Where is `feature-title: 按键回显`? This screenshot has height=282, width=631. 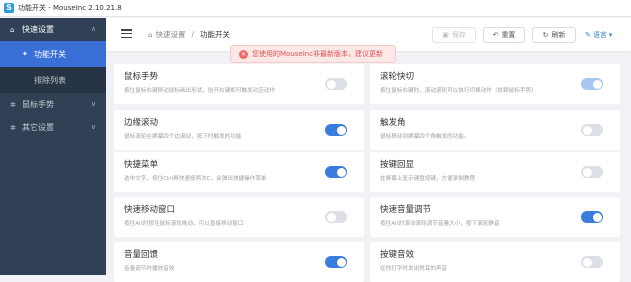 feature-title: 按键回显 is located at coordinates (397, 165).